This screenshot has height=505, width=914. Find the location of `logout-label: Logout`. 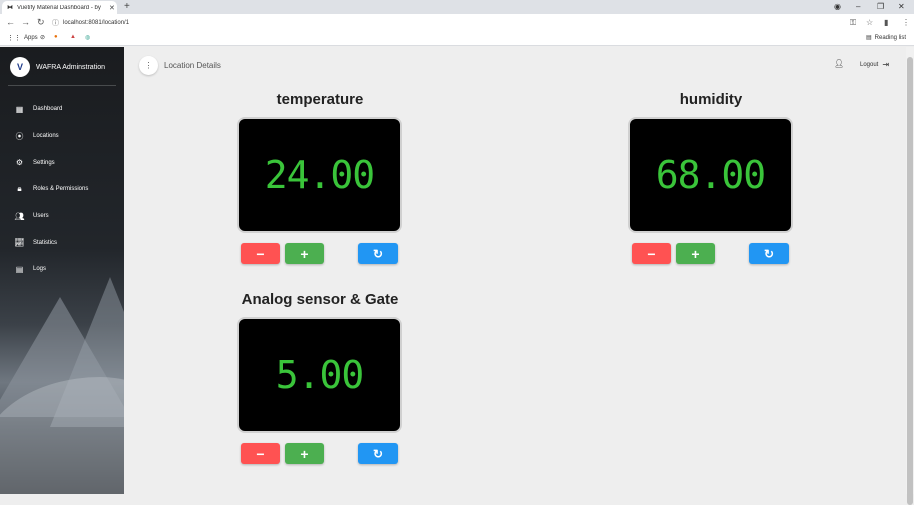

logout-label: Logout is located at coordinates (869, 64).